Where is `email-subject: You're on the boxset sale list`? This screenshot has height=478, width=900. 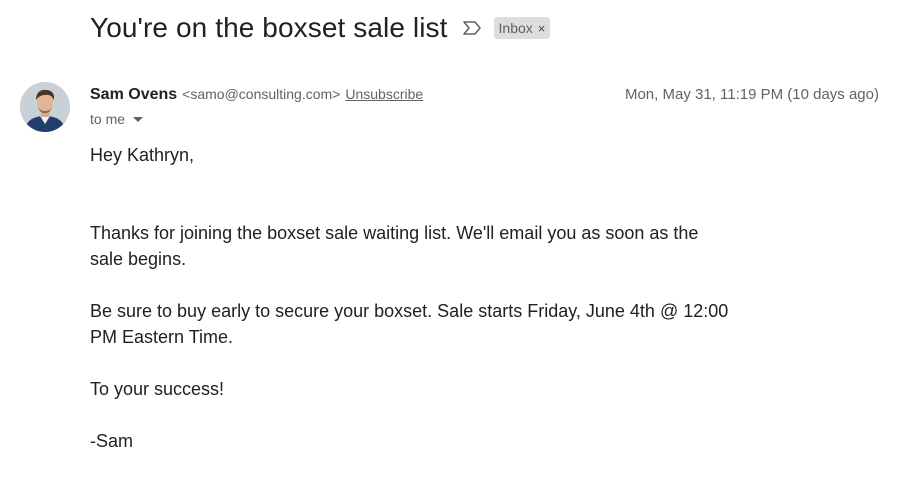 email-subject: You're on the boxset sale list is located at coordinates (269, 27).